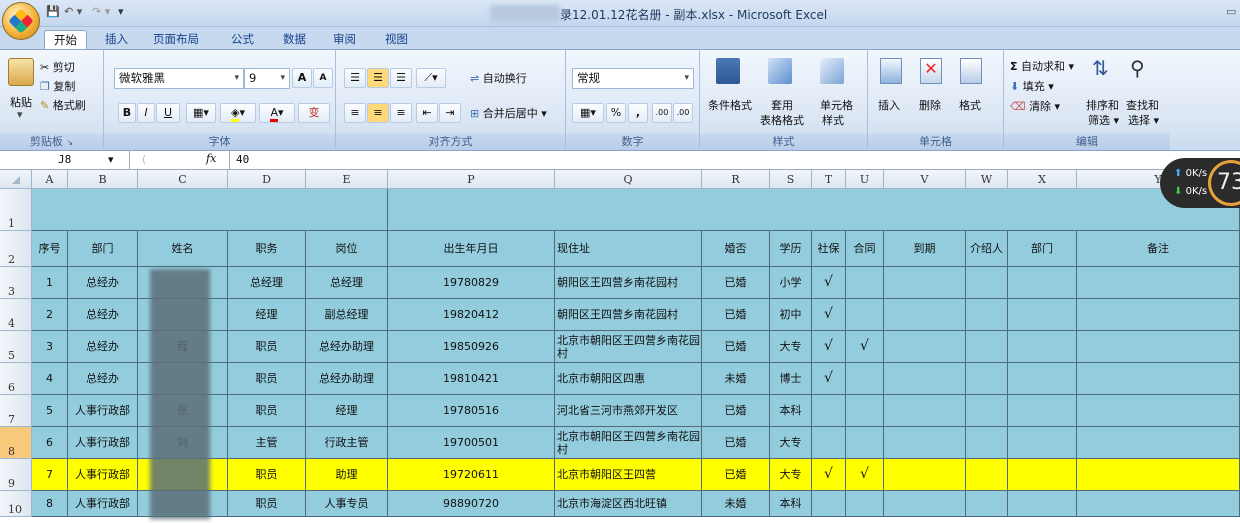 This screenshot has height=523, width=1240. What do you see at coordinates (347, 283) in the screenshot?
I see `cell: 总经理` at bounding box center [347, 283].